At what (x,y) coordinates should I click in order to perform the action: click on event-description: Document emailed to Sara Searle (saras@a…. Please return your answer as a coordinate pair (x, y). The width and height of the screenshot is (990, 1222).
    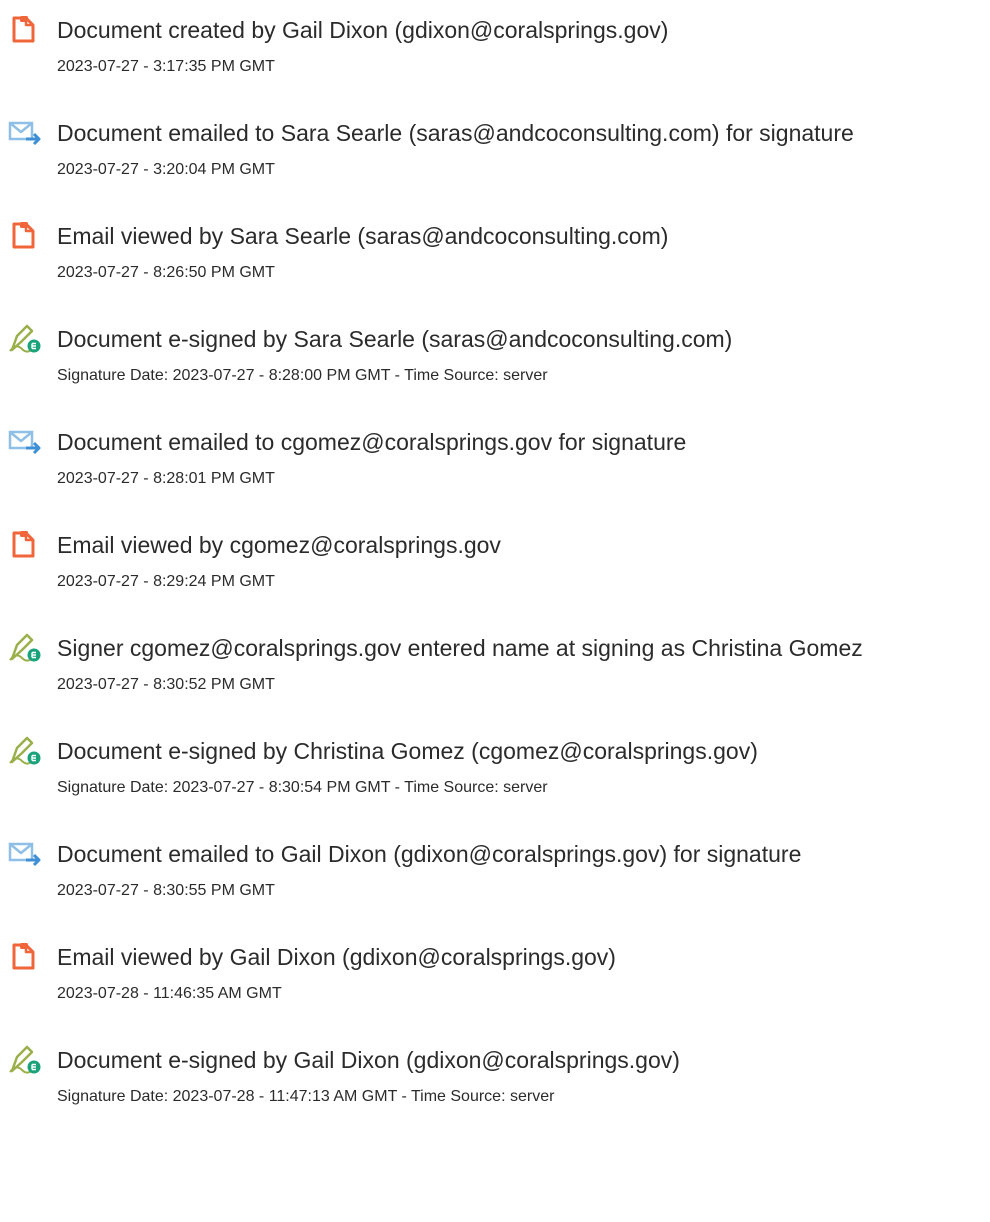
    Looking at the image, I should click on (455, 133).